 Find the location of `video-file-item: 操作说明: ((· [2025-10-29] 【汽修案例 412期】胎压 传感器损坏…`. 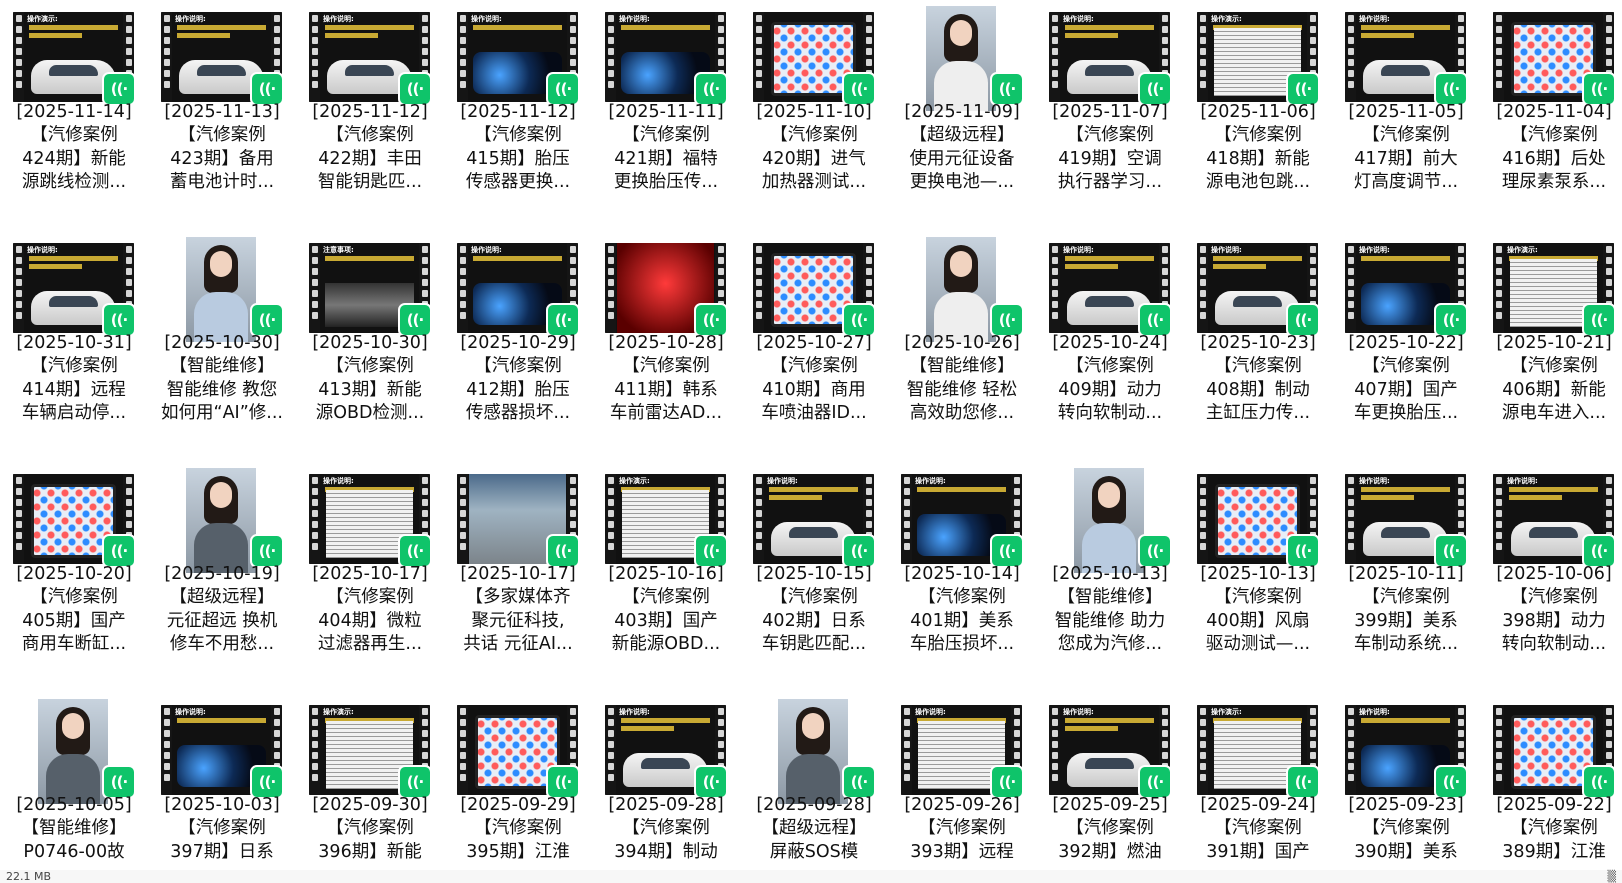

video-file-item: 操作说明: ((· [2025-10-29] 【汽修案例 412期】胎压 传感器损坏… is located at coordinates (518, 346).